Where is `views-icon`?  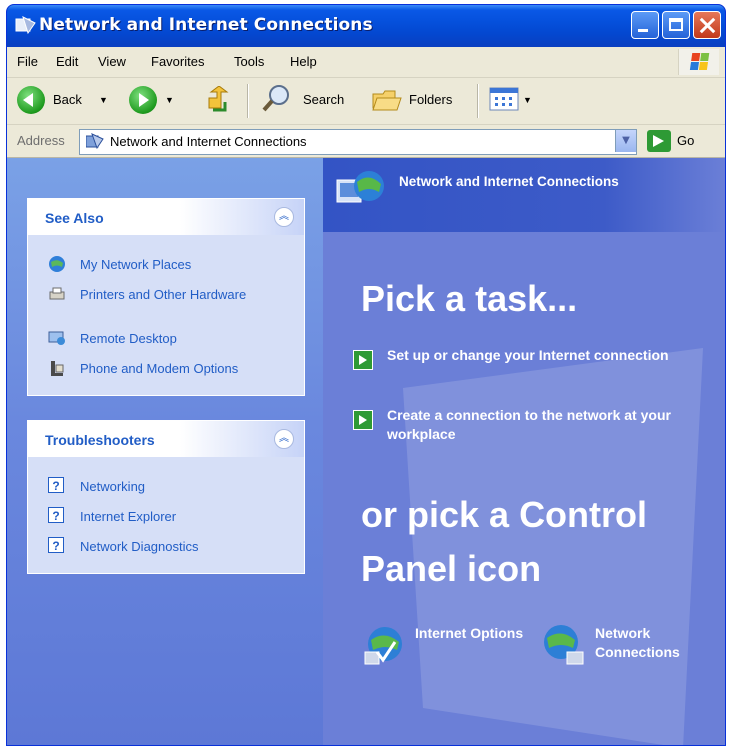 views-icon is located at coordinates (504, 99).